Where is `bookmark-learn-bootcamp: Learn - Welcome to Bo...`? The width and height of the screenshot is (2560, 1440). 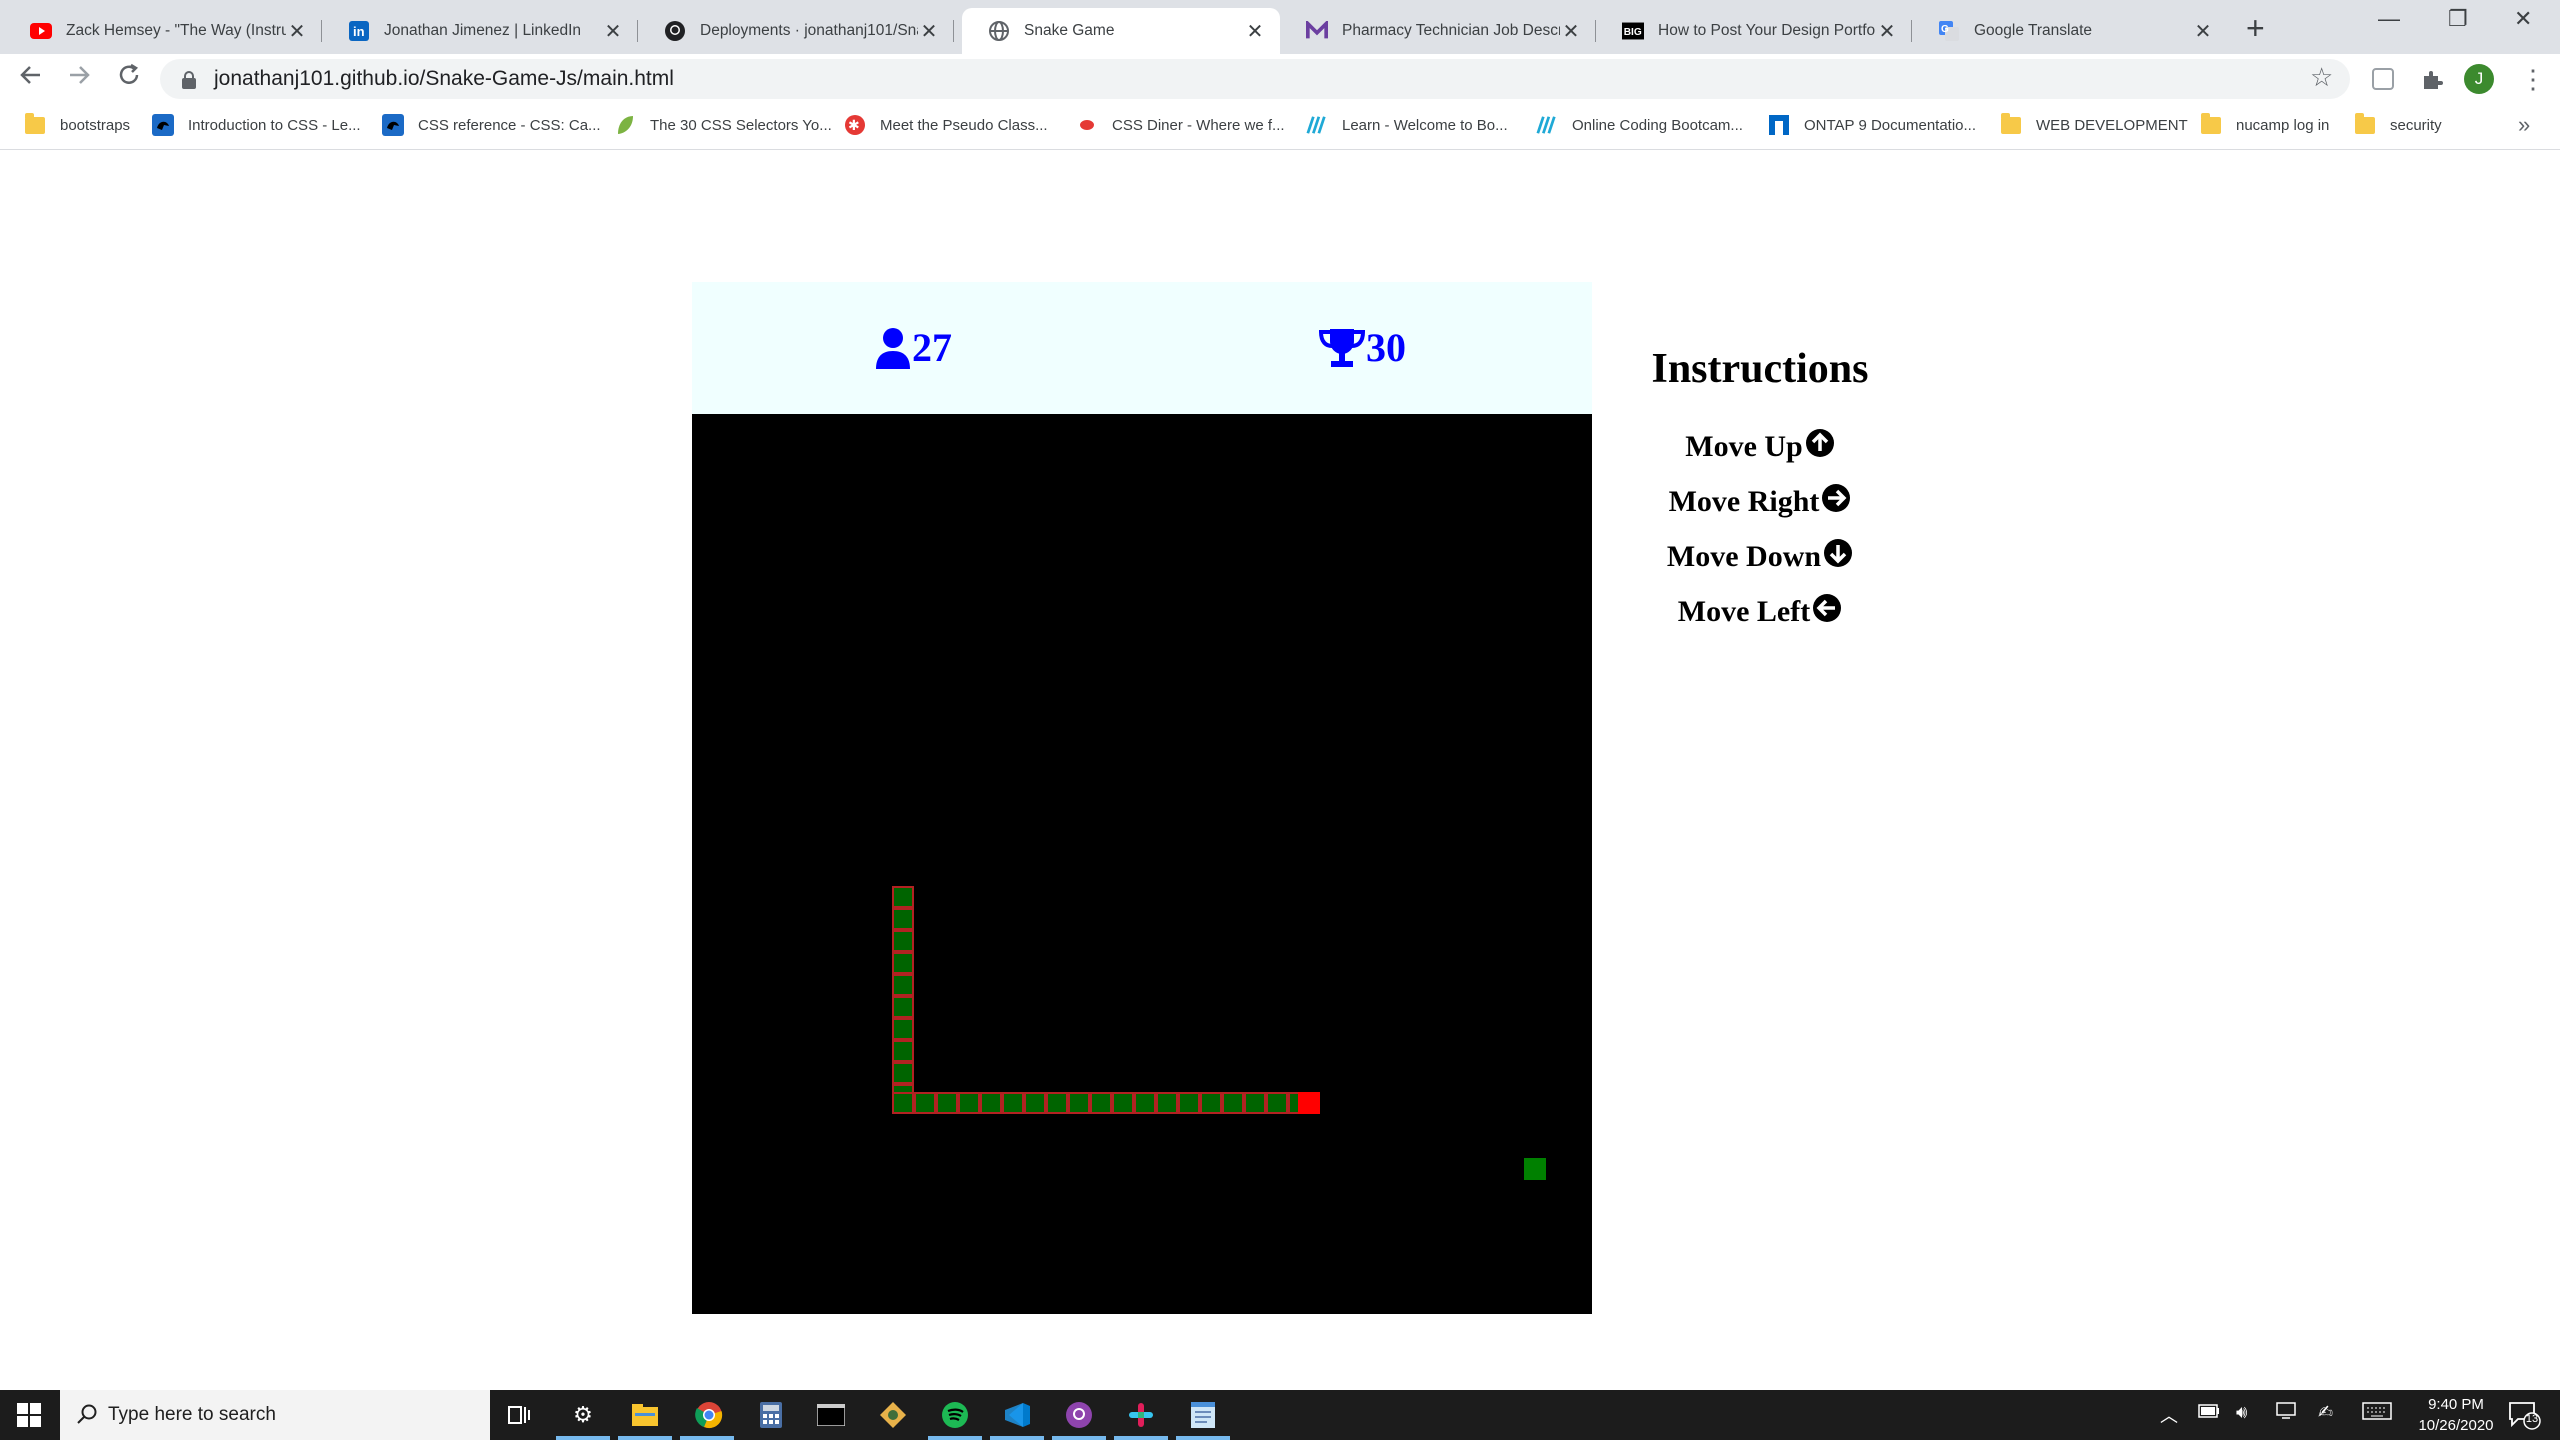 bookmark-learn-bootcamp: Learn - Welcome to Bo... is located at coordinates (1407, 125).